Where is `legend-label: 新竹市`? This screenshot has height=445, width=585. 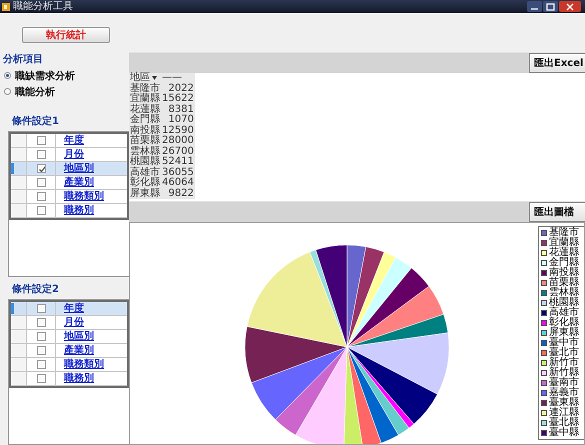
legend-label: 新竹市 is located at coordinates (564, 363).